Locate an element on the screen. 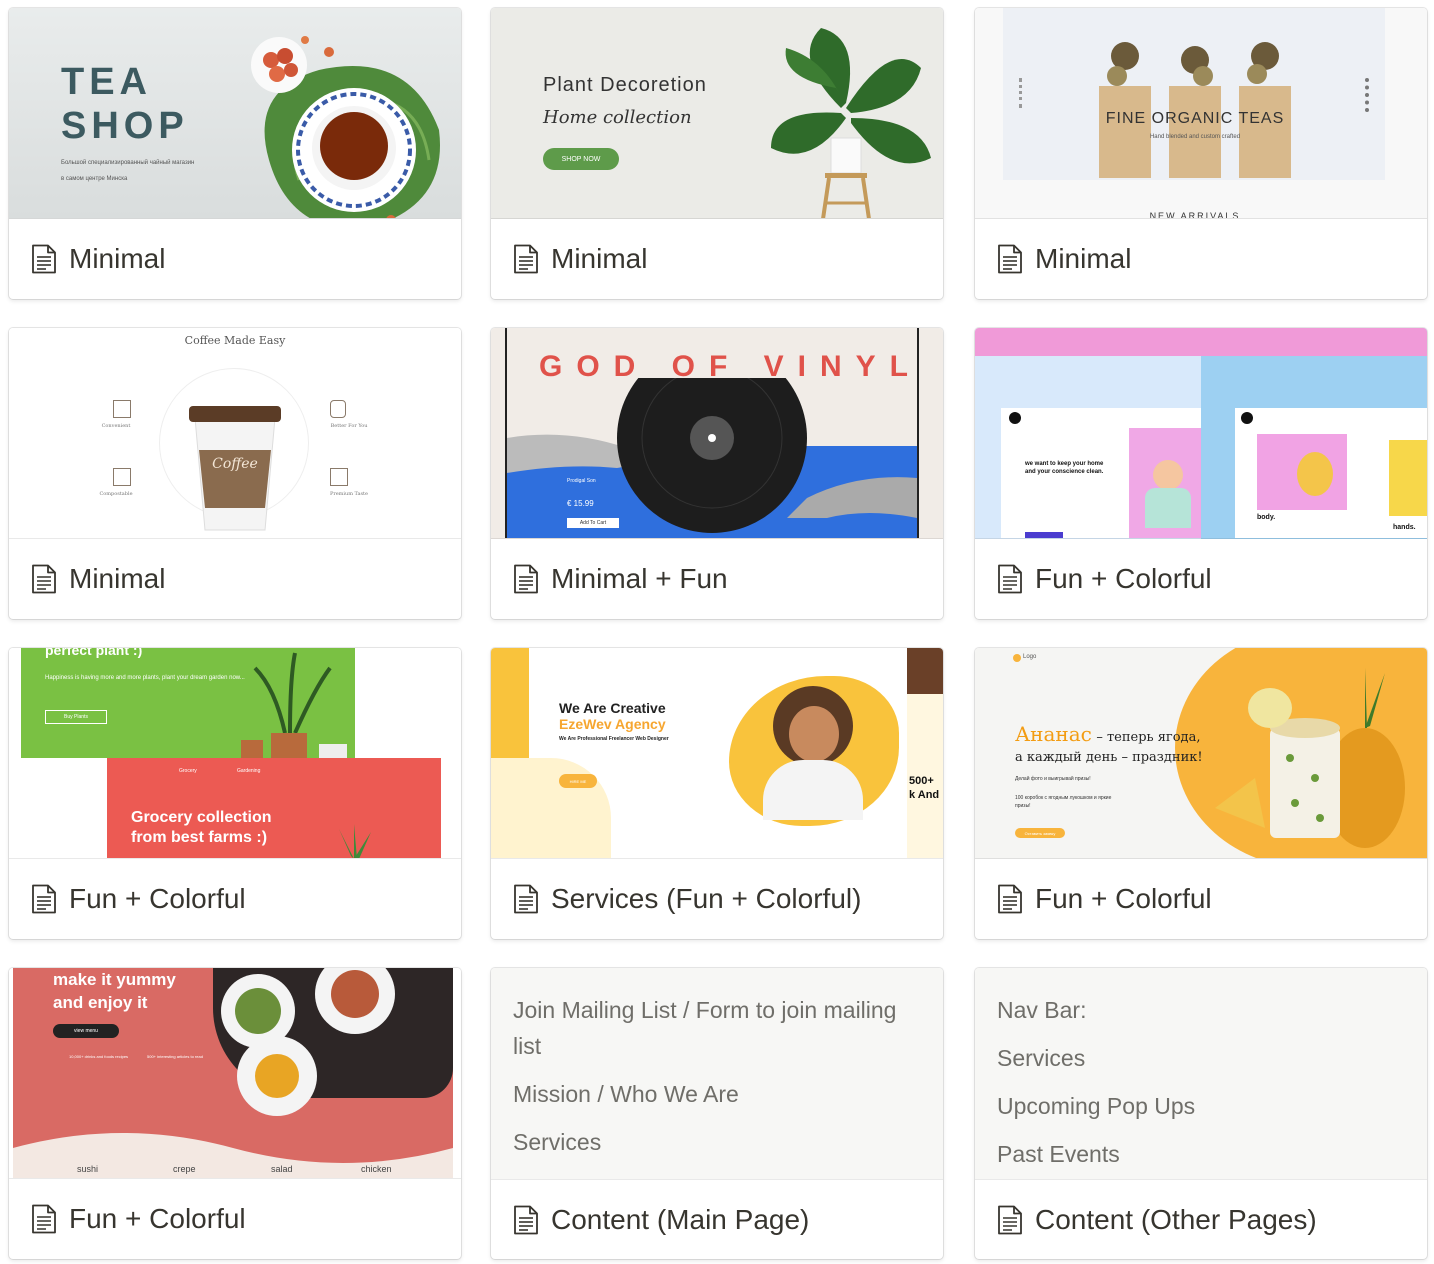  preview-category: sushi is located at coordinates (88, 1169).